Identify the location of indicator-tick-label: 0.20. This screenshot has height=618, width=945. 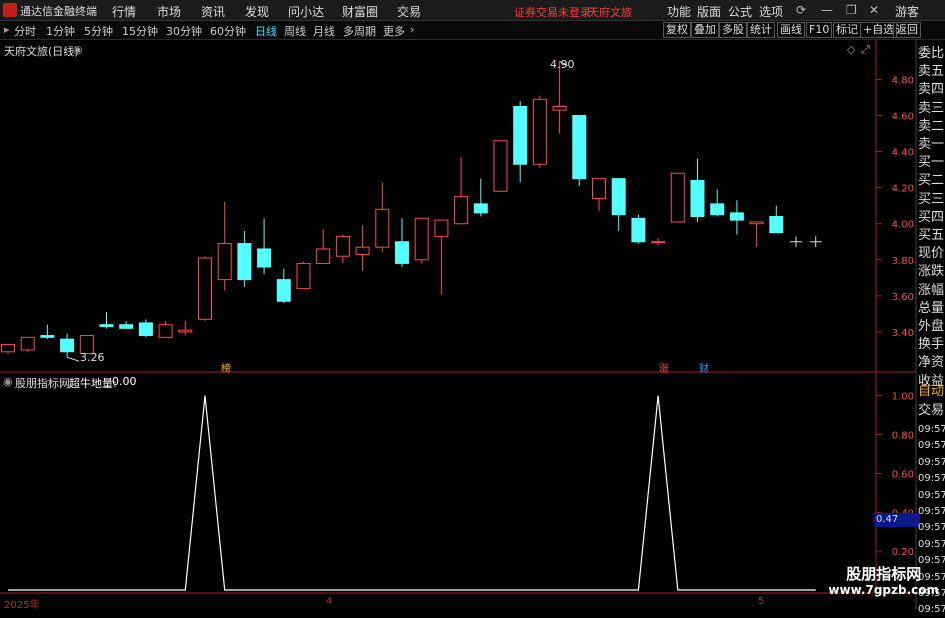
(903, 552).